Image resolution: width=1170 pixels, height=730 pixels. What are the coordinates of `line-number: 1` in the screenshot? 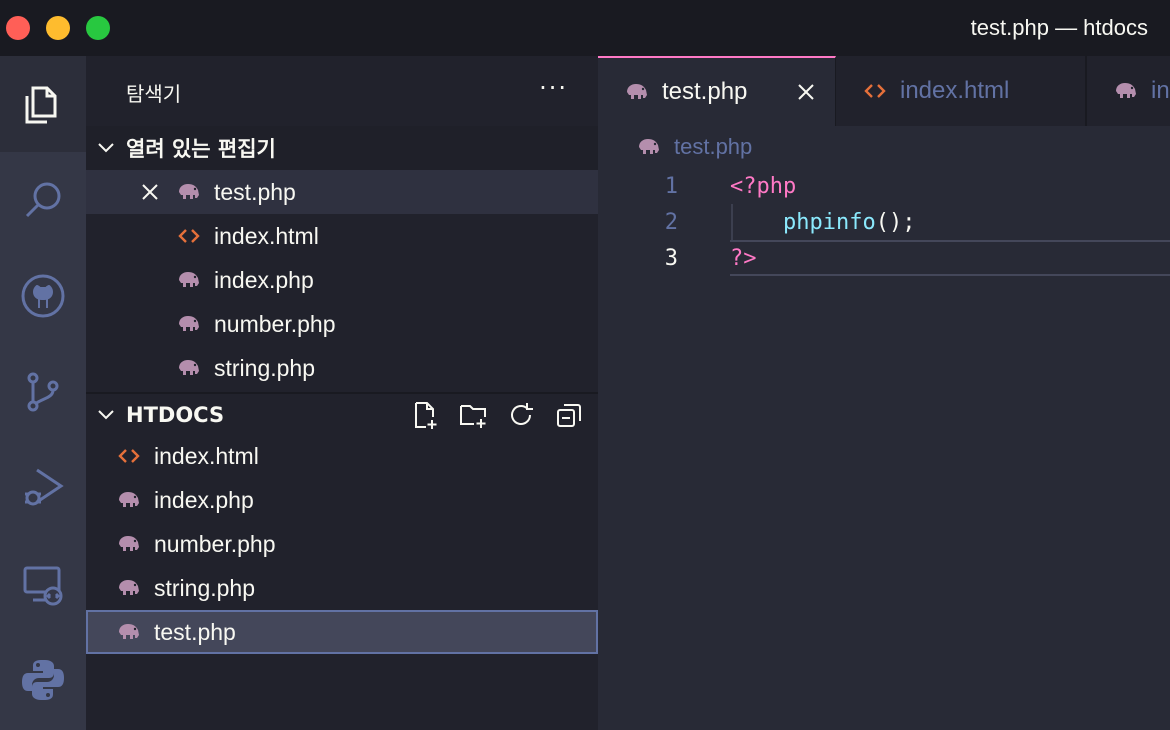 It's located at (671, 186).